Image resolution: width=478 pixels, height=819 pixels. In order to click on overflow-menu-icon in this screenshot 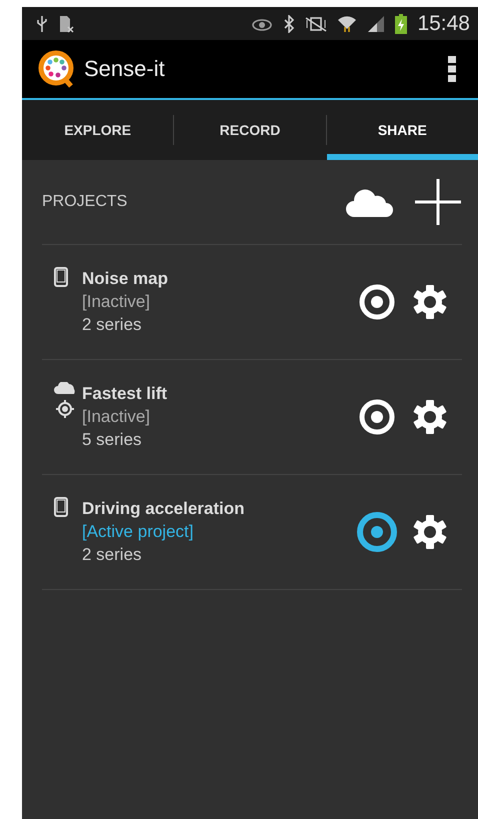, I will do `click(452, 69)`.